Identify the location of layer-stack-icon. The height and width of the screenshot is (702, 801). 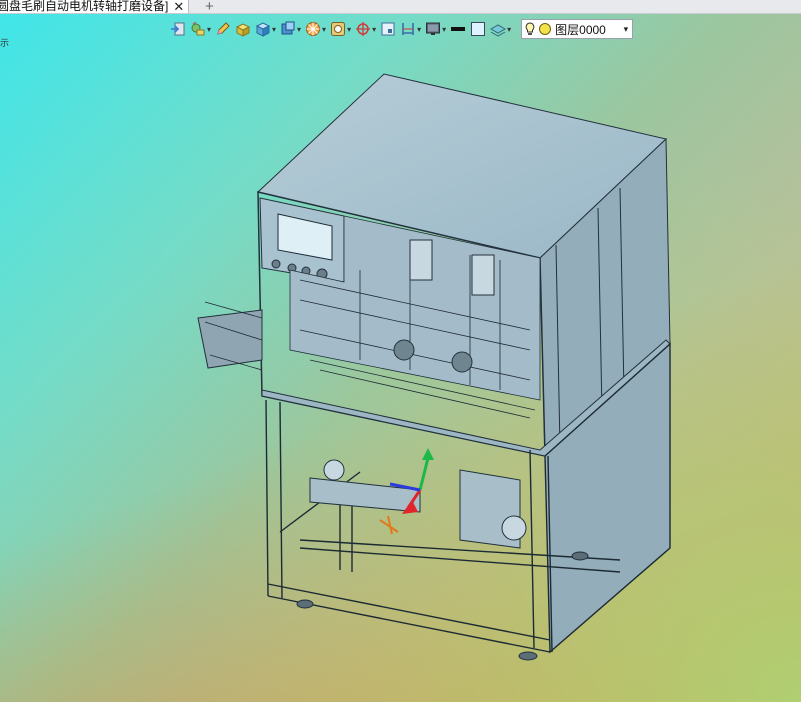
(498, 30).